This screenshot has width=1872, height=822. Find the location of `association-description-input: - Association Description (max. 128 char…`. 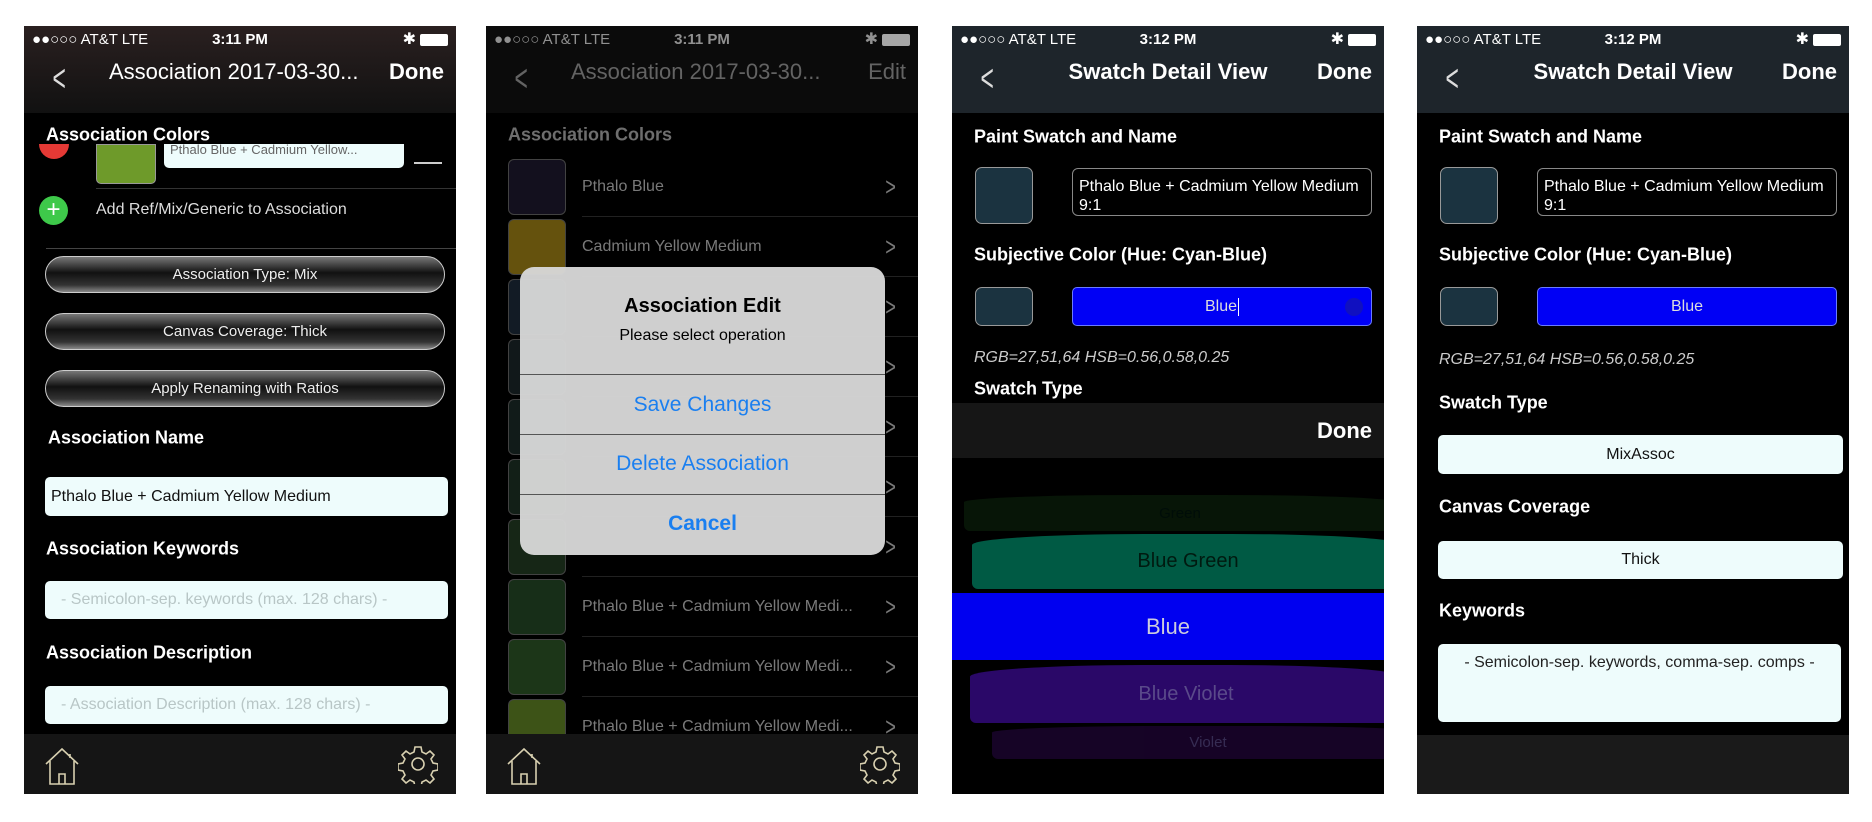

association-description-input: - Association Description (max. 128 char… is located at coordinates (246, 705).